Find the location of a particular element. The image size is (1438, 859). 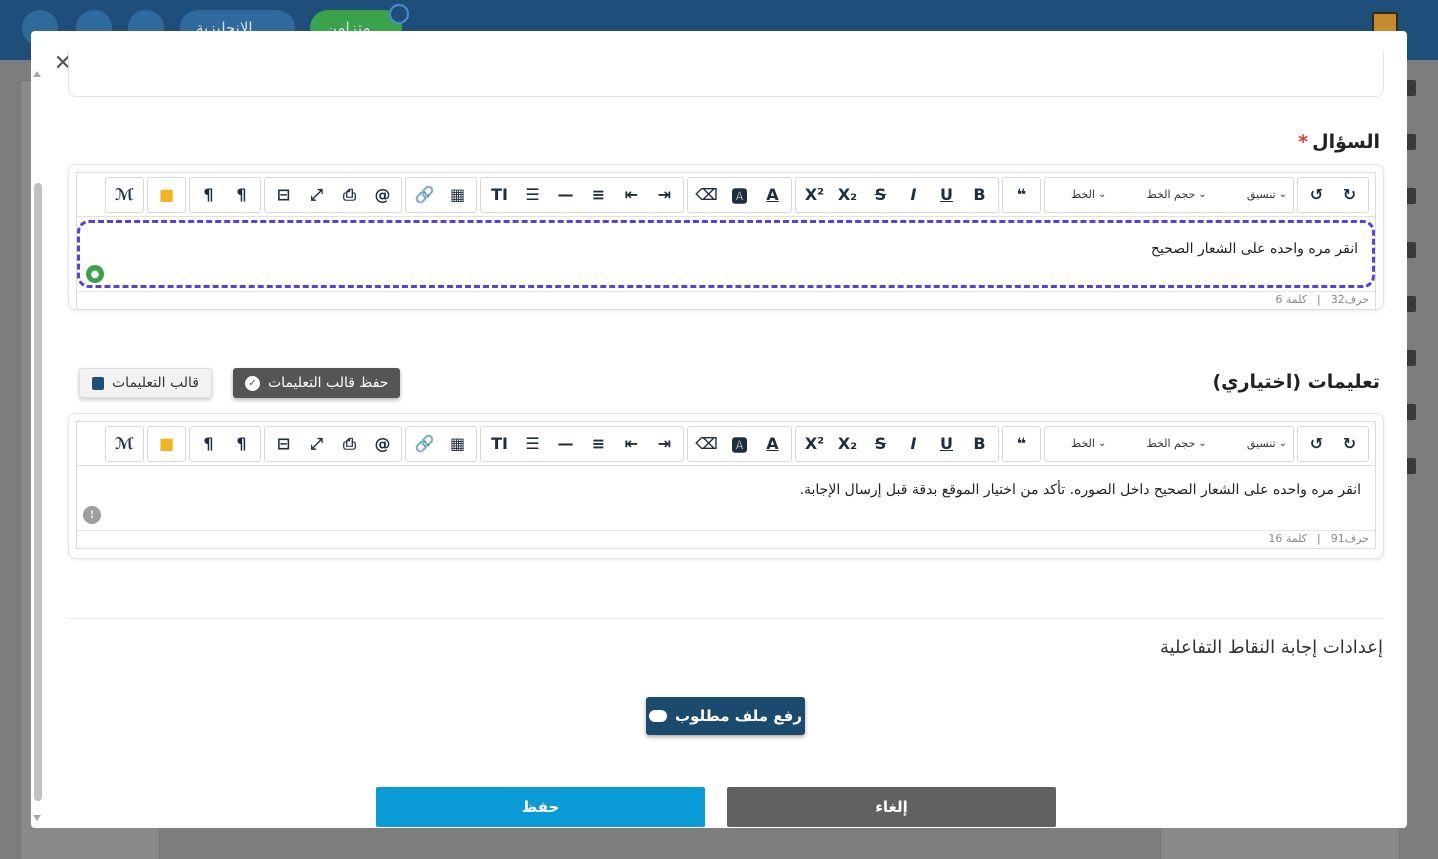

settings-title: إعدادات إجابة النقاط التفاعلية is located at coordinates (1271, 647).